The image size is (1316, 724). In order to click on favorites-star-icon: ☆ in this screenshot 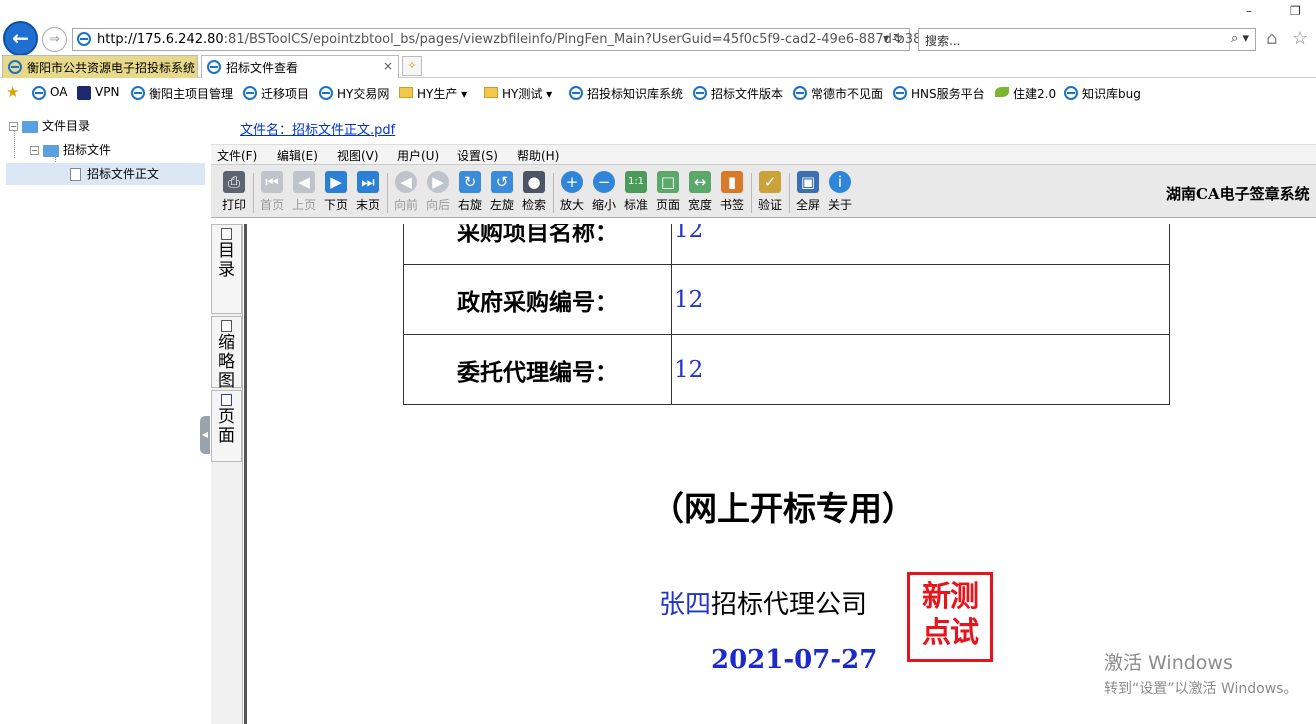, I will do `click(1300, 38)`.